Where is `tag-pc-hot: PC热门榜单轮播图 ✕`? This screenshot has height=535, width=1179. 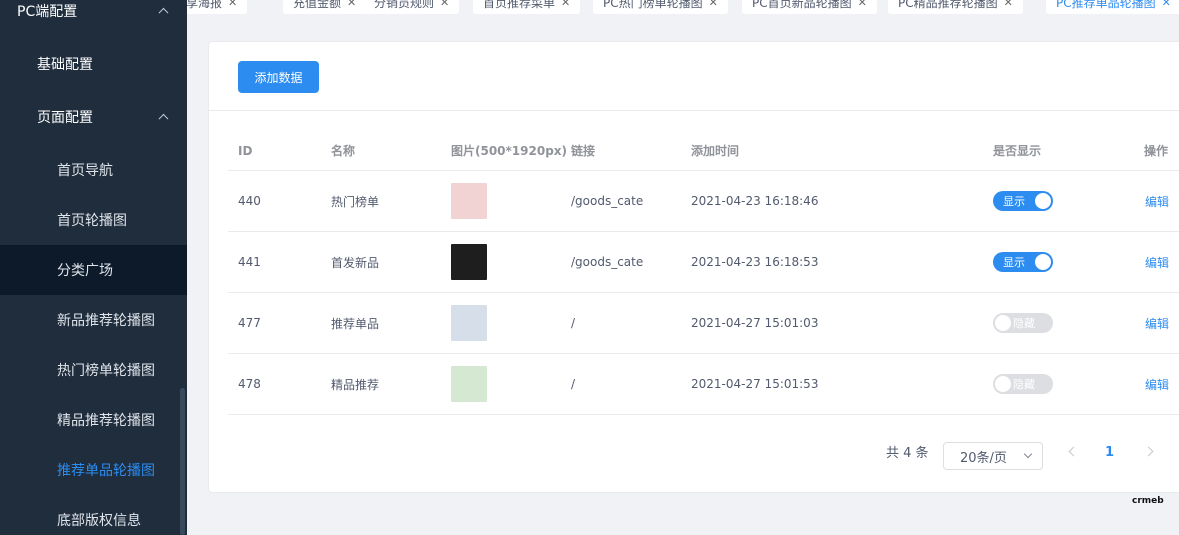
tag-pc-hot: PC热门榜单轮播图 ✕ is located at coordinates (660, 7).